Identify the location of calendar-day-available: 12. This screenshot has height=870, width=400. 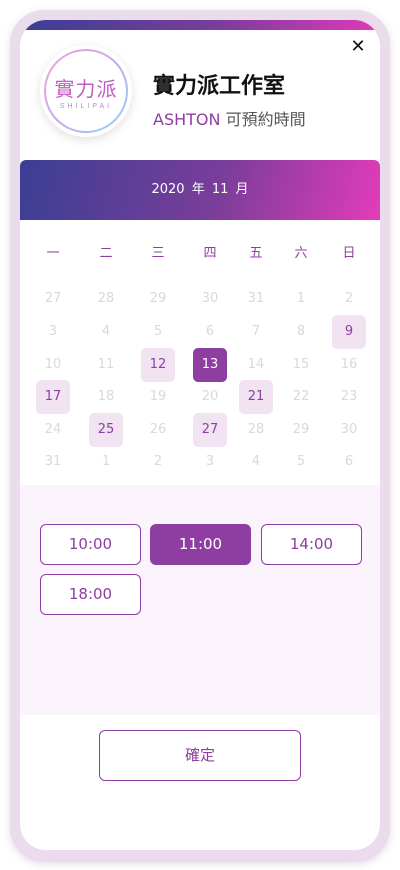
(158, 365).